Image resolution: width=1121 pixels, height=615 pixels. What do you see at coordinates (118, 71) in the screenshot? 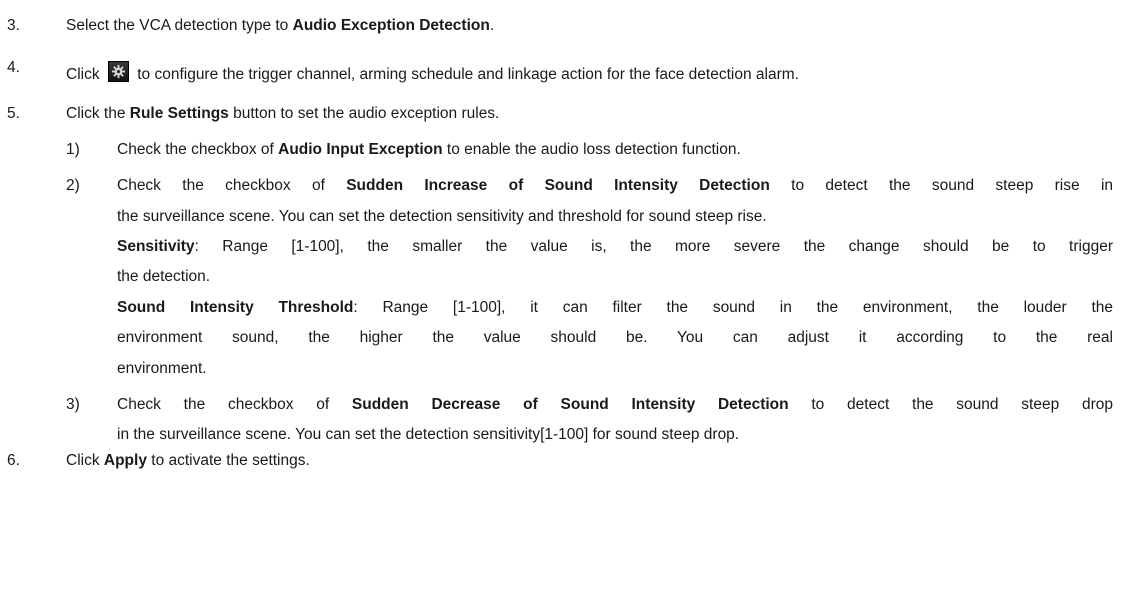
I see `gear-icon` at bounding box center [118, 71].